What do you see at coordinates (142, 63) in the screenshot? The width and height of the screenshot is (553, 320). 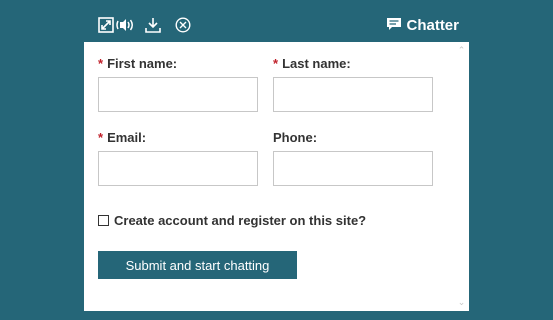 I see `first-name-label-text: First name:` at bounding box center [142, 63].